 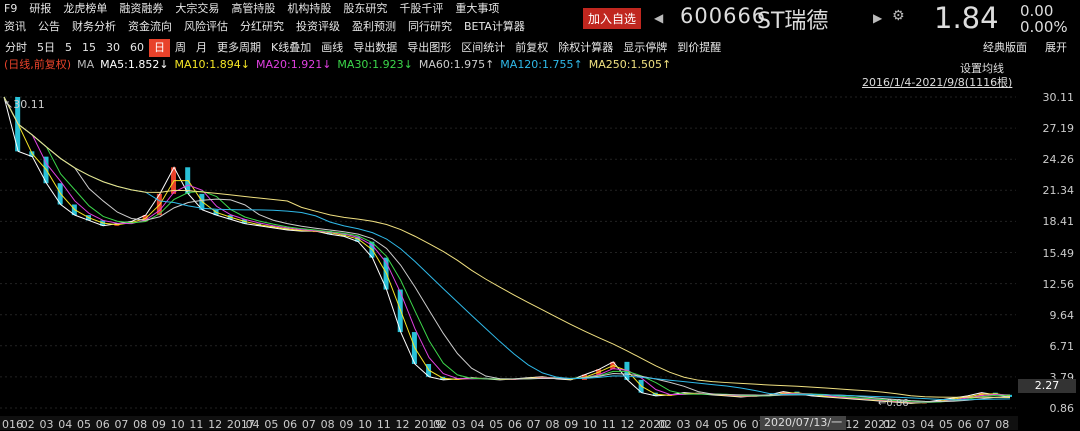 I want to click on toolbar-item: 分时, so click(x=16, y=48).